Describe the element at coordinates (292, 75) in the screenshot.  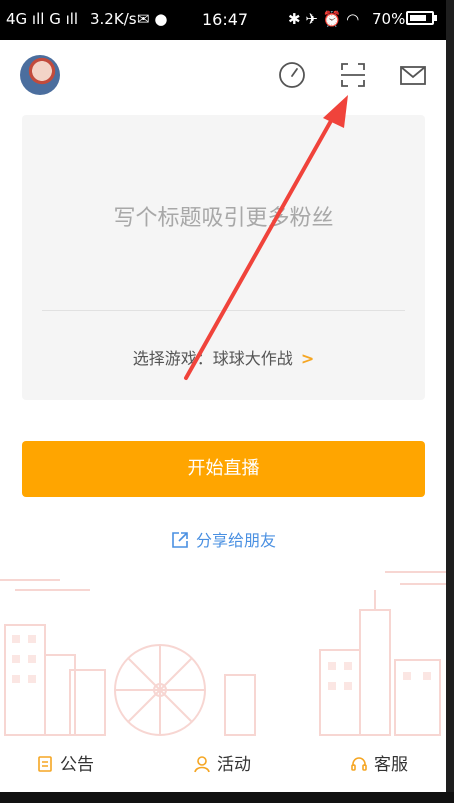
I see `speedometer-icon` at that location.